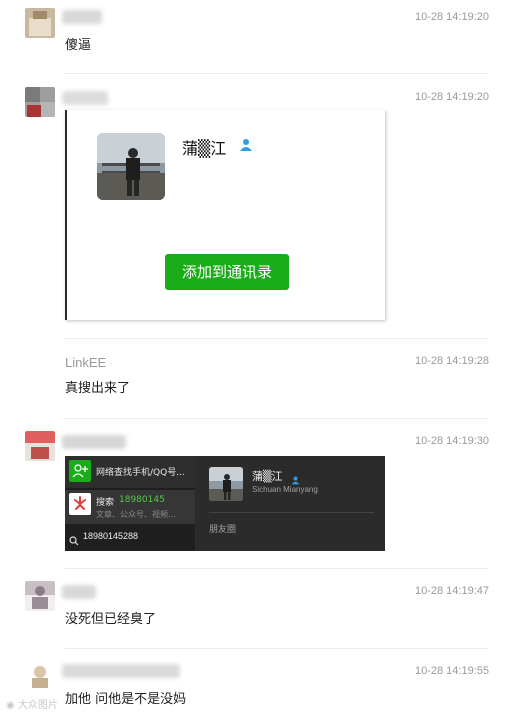  What do you see at coordinates (85, 362) in the screenshot?
I see `sender-name: LinkEE` at bounding box center [85, 362].